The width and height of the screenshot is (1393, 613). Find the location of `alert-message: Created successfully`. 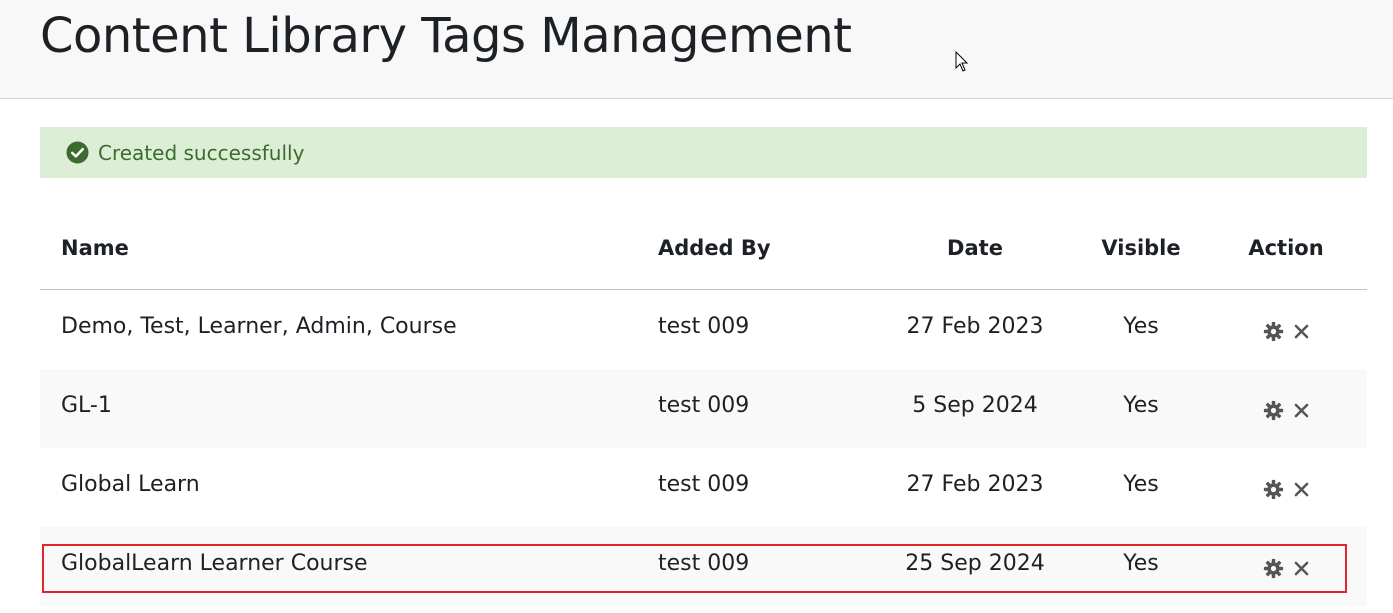

alert-message: Created successfully is located at coordinates (201, 152).